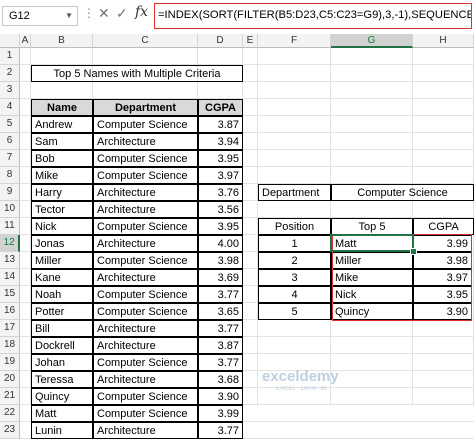 The height and width of the screenshot is (439, 474). What do you see at coordinates (220, 175) in the screenshot?
I see `table-cell-cgpa: 3.97` at bounding box center [220, 175].